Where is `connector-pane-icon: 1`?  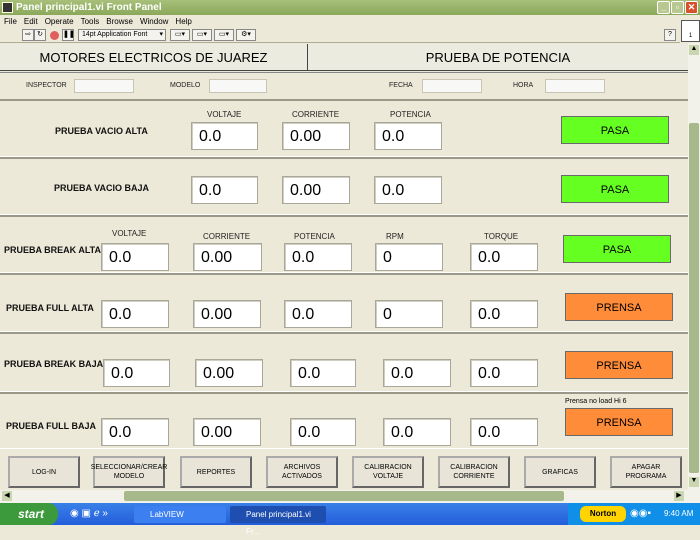
connector-pane-icon: 1 is located at coordinates (690, 31).